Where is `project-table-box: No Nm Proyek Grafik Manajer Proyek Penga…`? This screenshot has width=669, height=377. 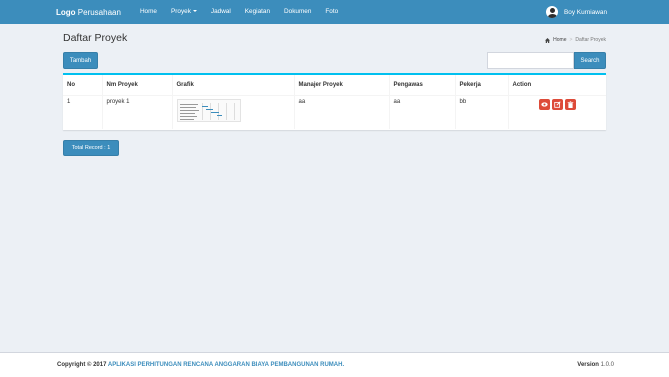
project-table-box: No Nm Proyek Grafik Manajer Proyek Penga… is located at coordinates (334, 101).